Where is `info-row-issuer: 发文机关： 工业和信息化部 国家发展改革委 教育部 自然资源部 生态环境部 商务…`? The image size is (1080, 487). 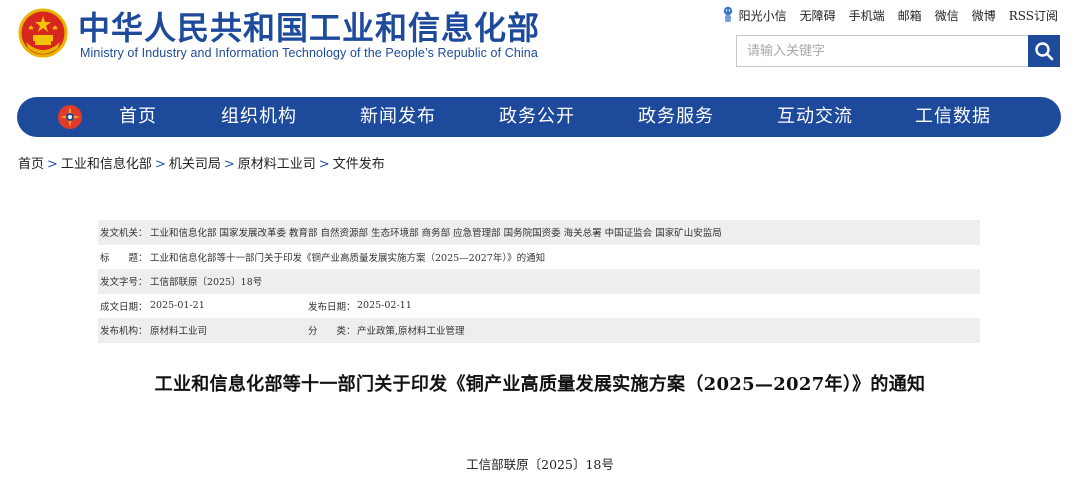
info-row-issuer: 发文机关： 工业和信息化部 国家发展改革委 教育部 自然资源部 生态环境部 商务… is located at coordinates (539, 232).